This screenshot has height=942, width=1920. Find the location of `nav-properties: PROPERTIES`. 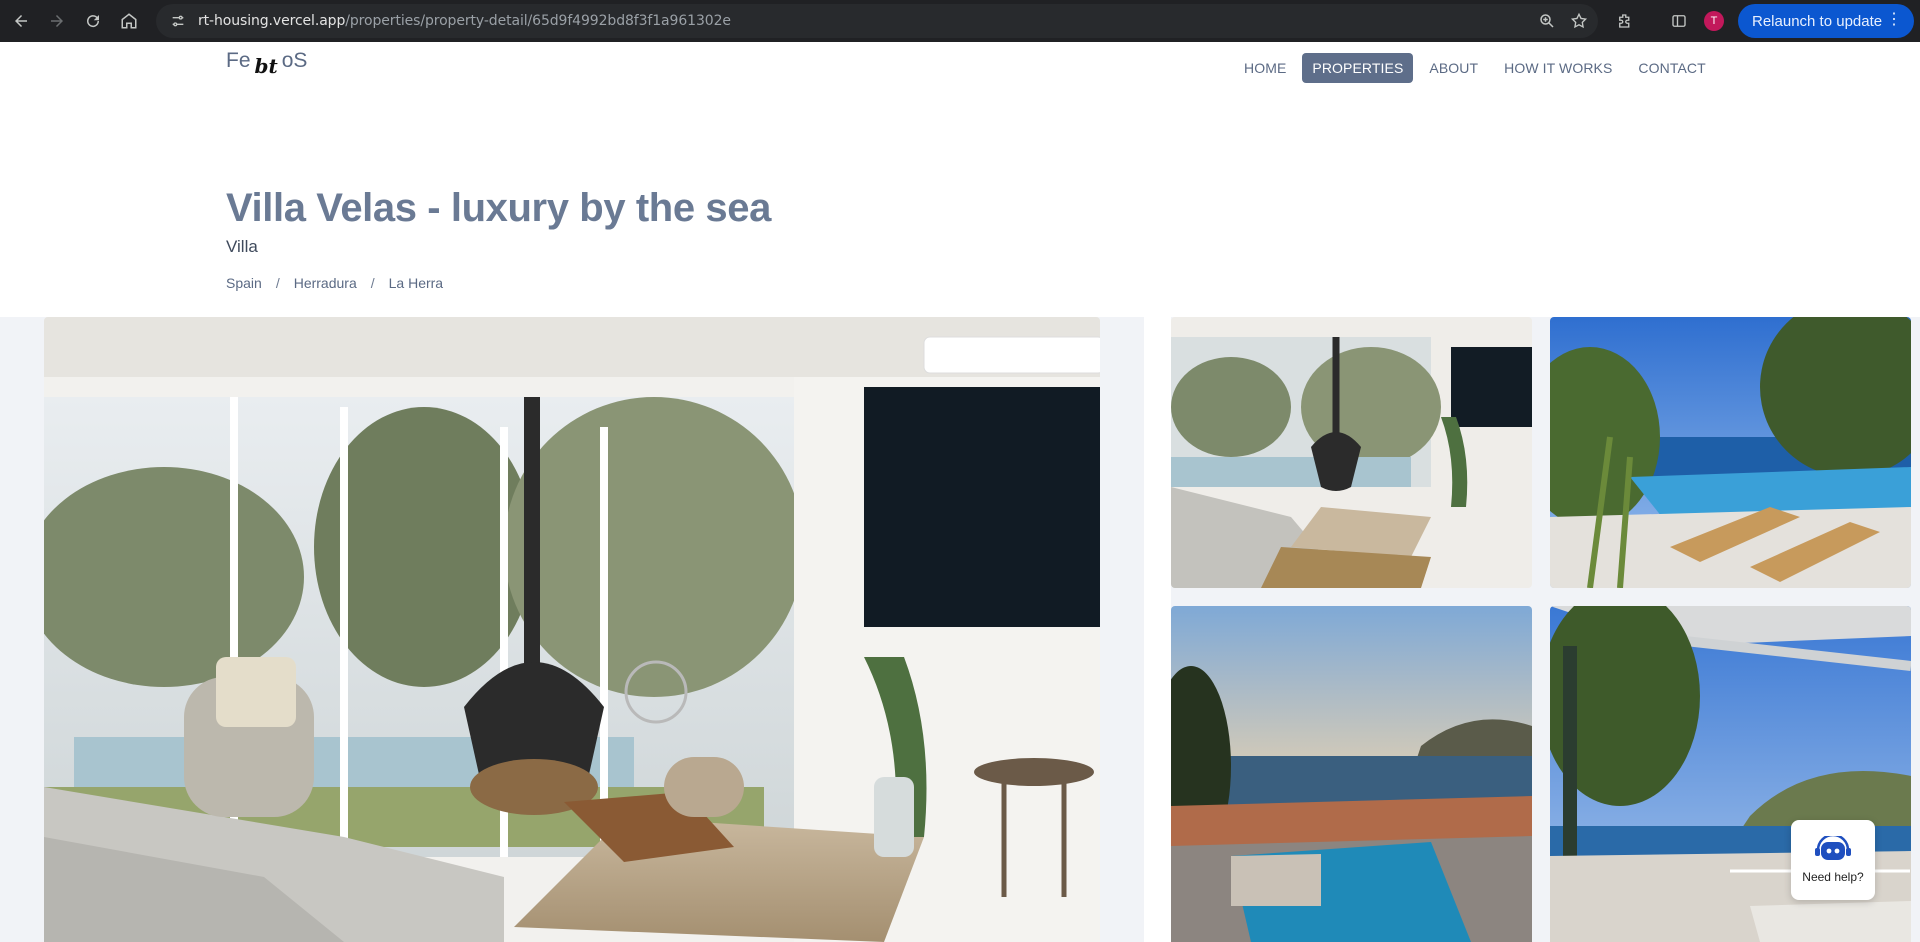

nav-properties: PROPERTIES is located at coordinates (1358, 68).